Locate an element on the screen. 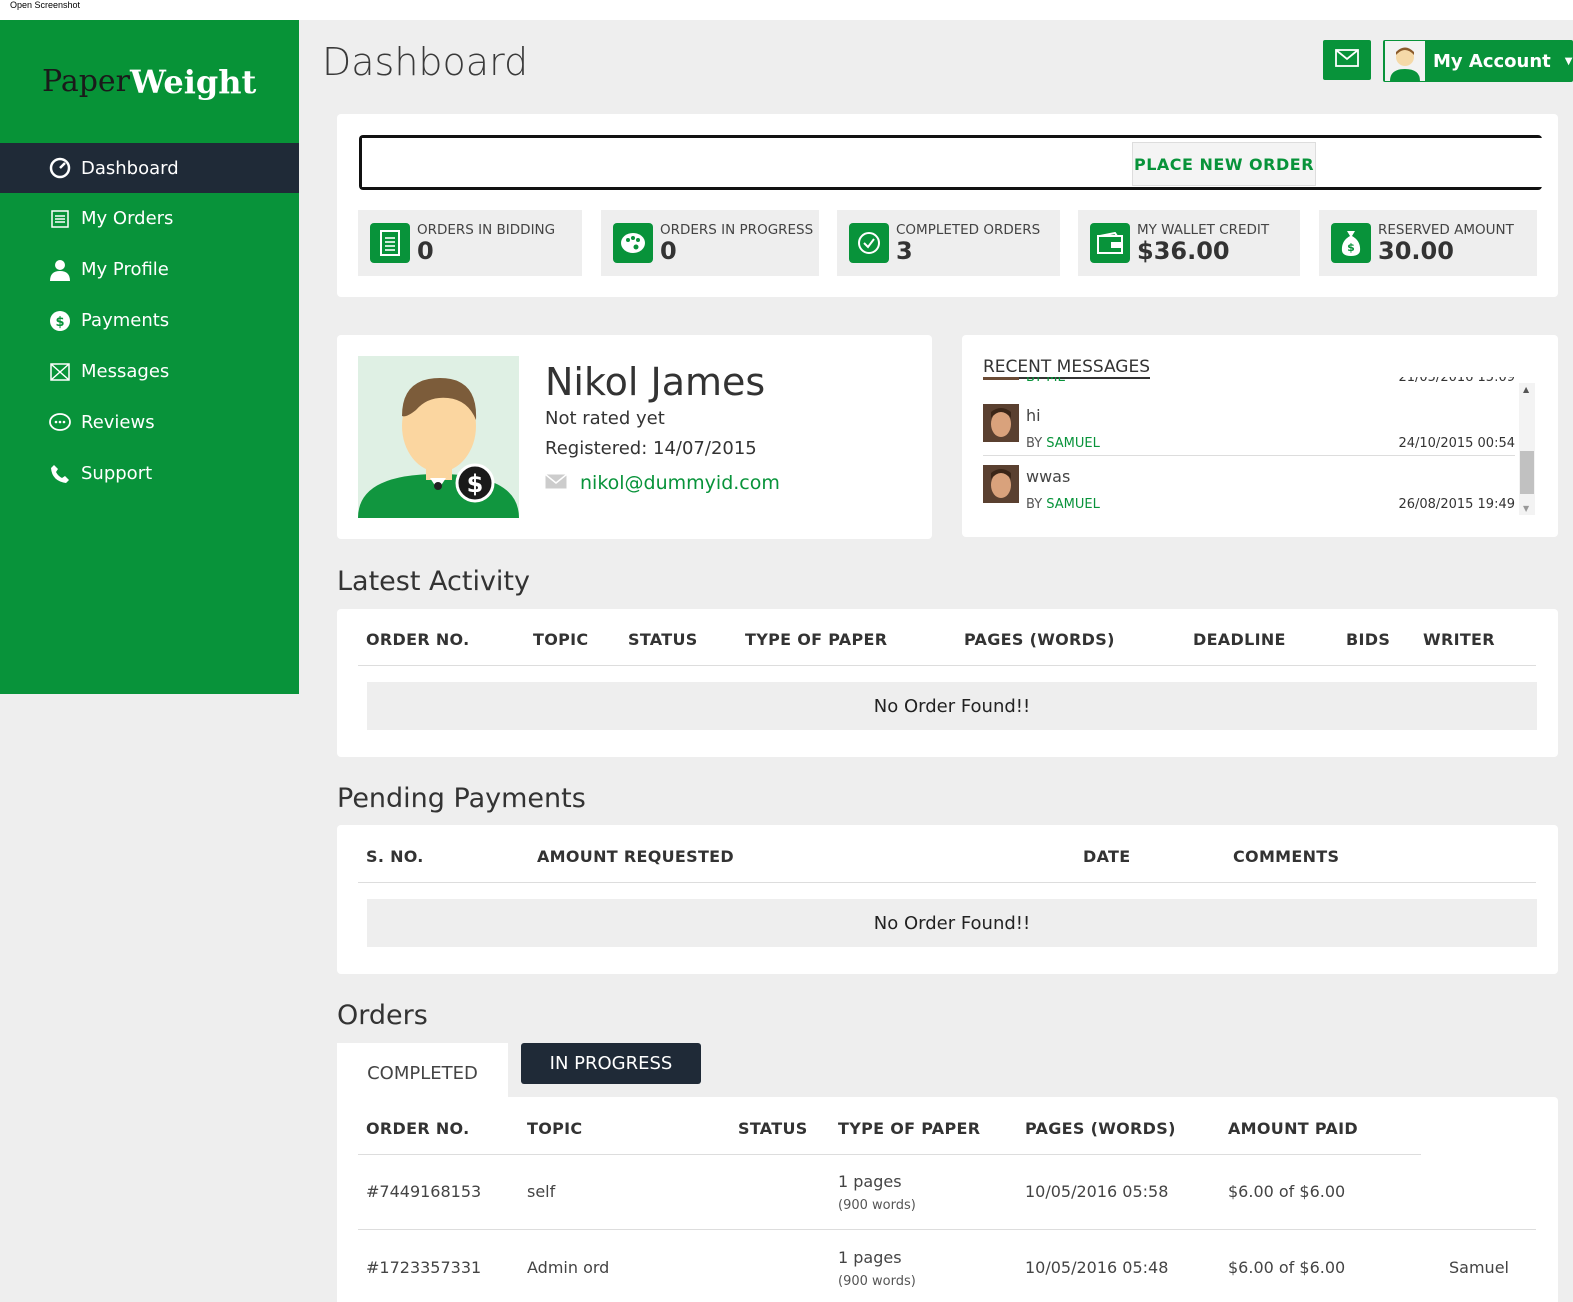  order-writer: Samuel is located at coordinates (1479, 1267).